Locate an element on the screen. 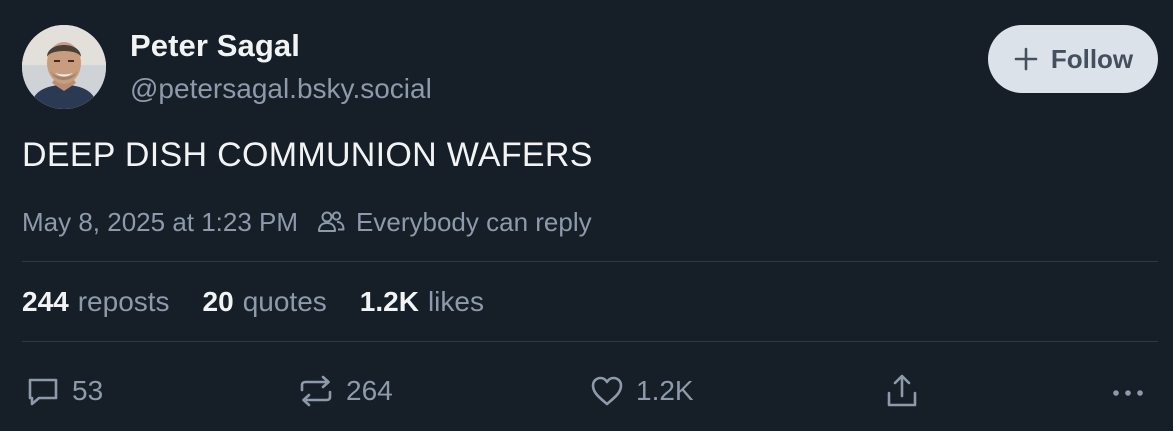 The image size is (1173, 431). avatar-image is located at coordinates (64, 67).